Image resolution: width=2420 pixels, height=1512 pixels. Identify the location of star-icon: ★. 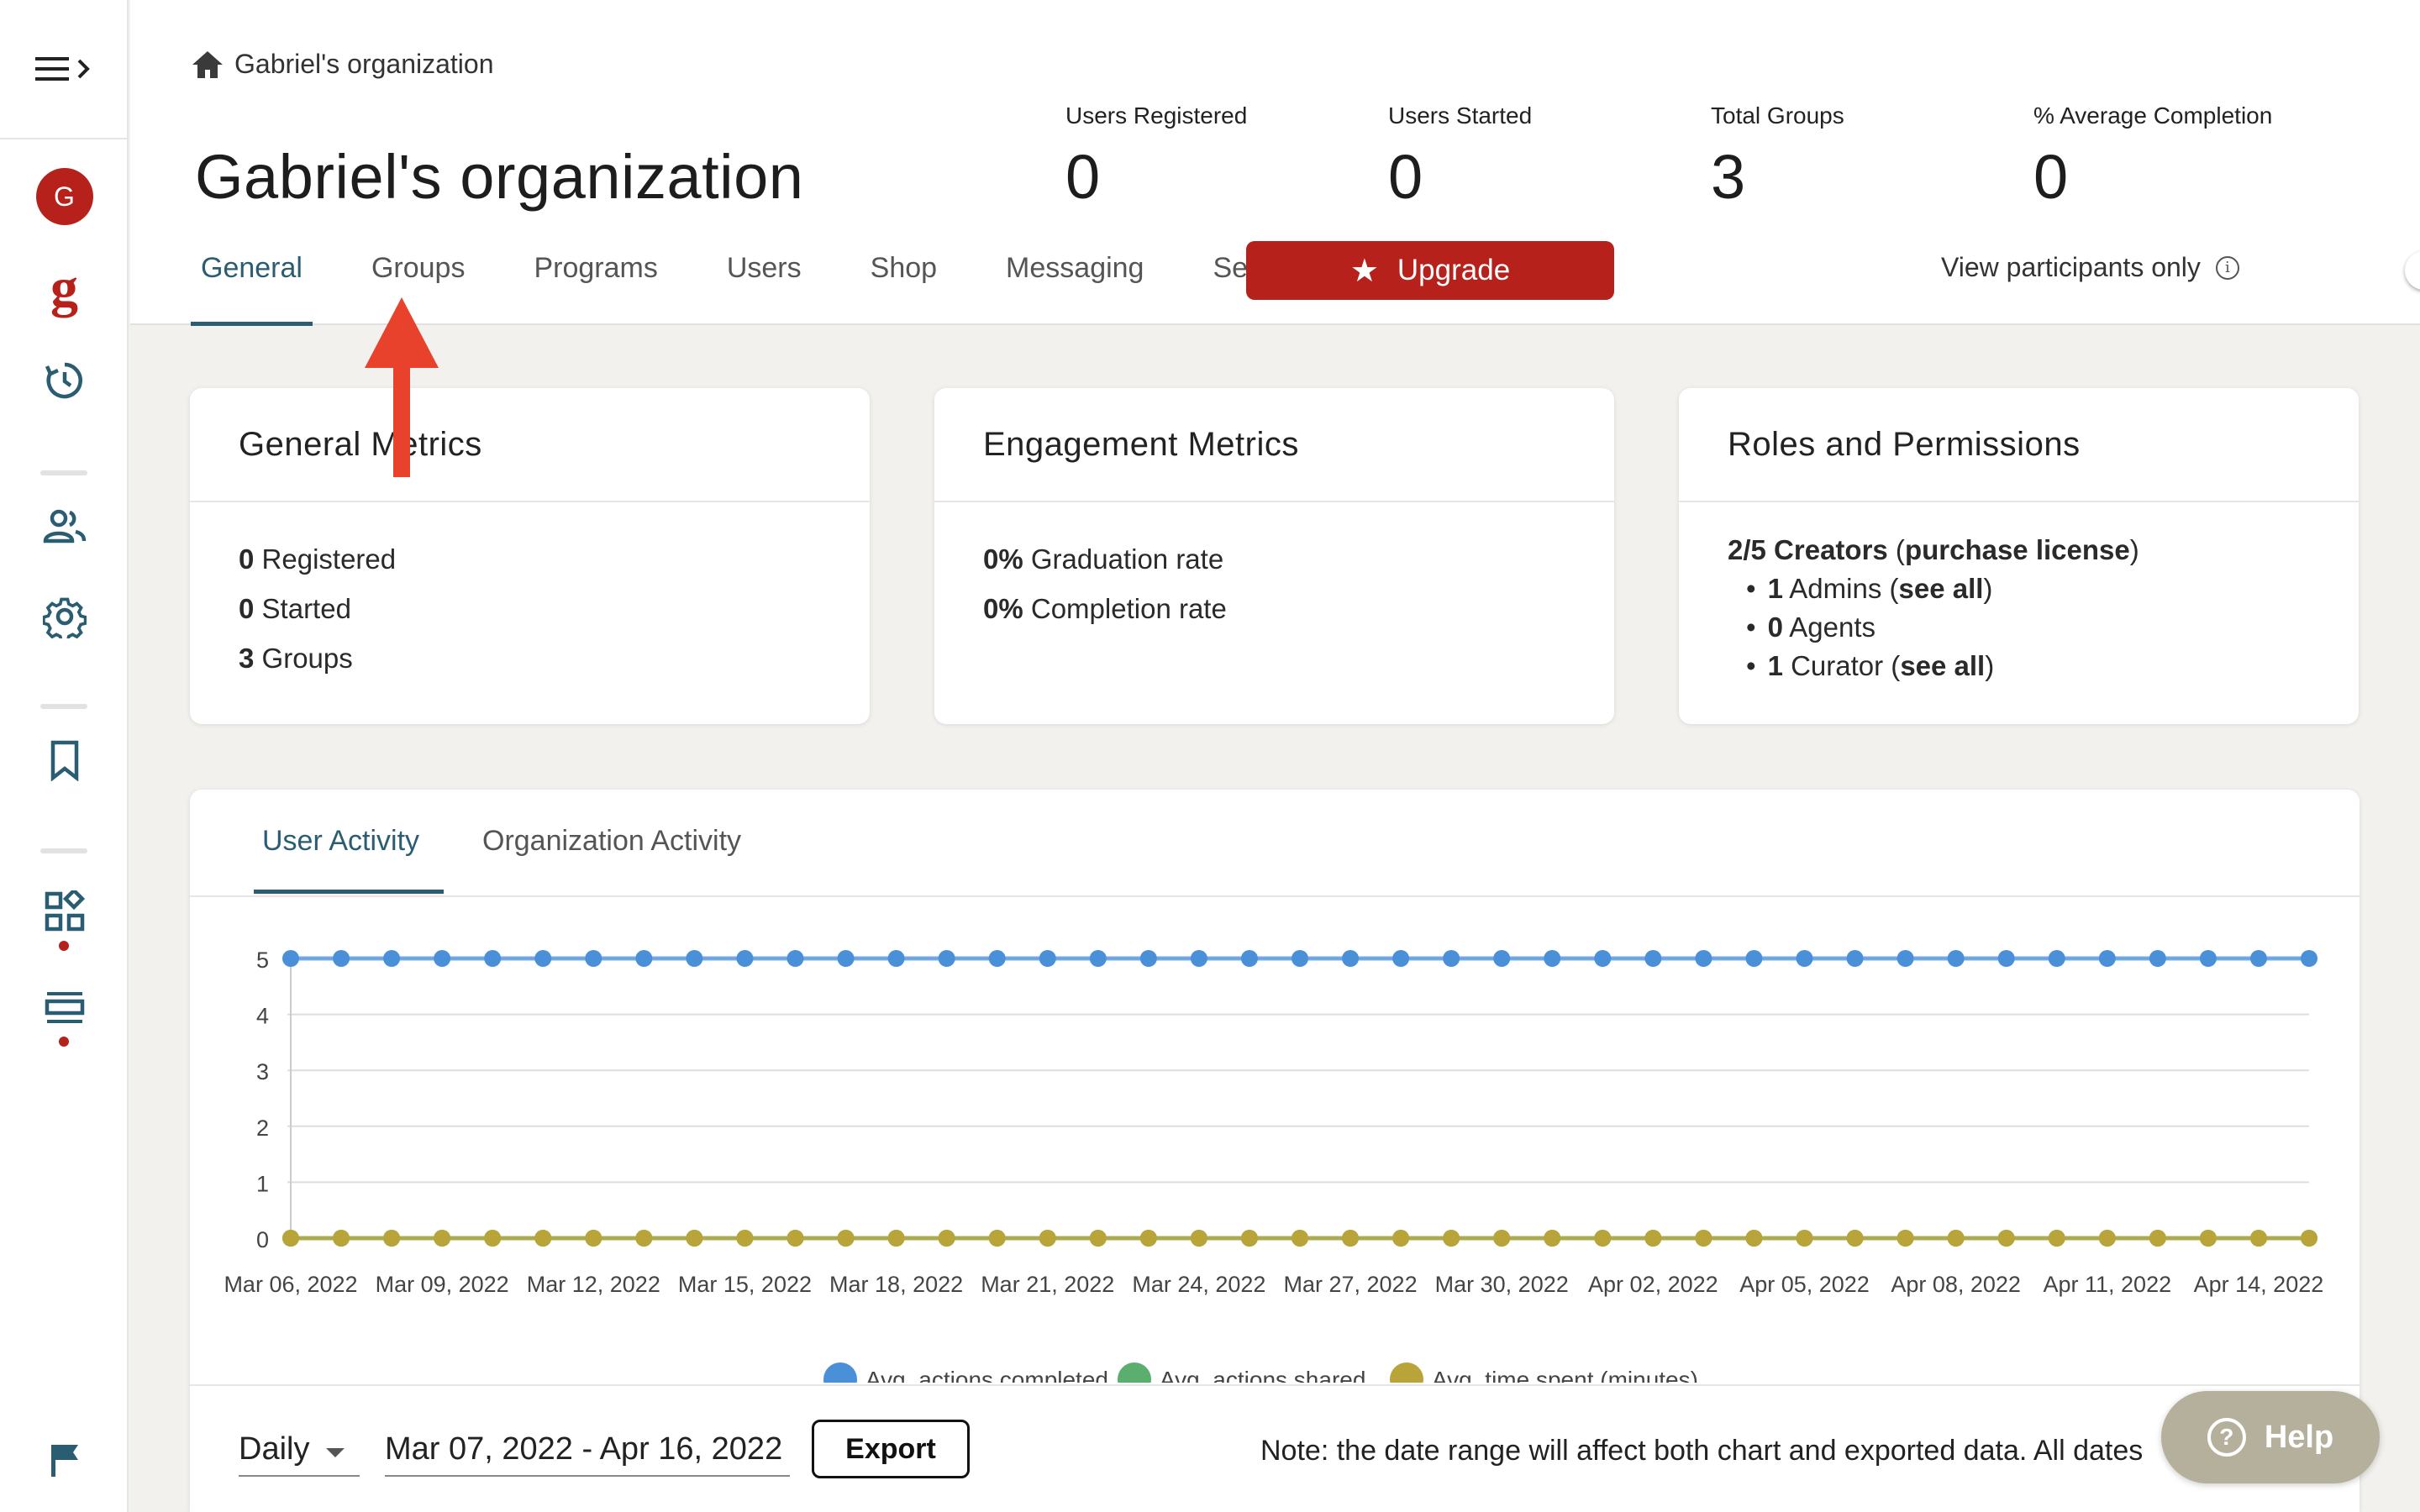
(1364, 271).